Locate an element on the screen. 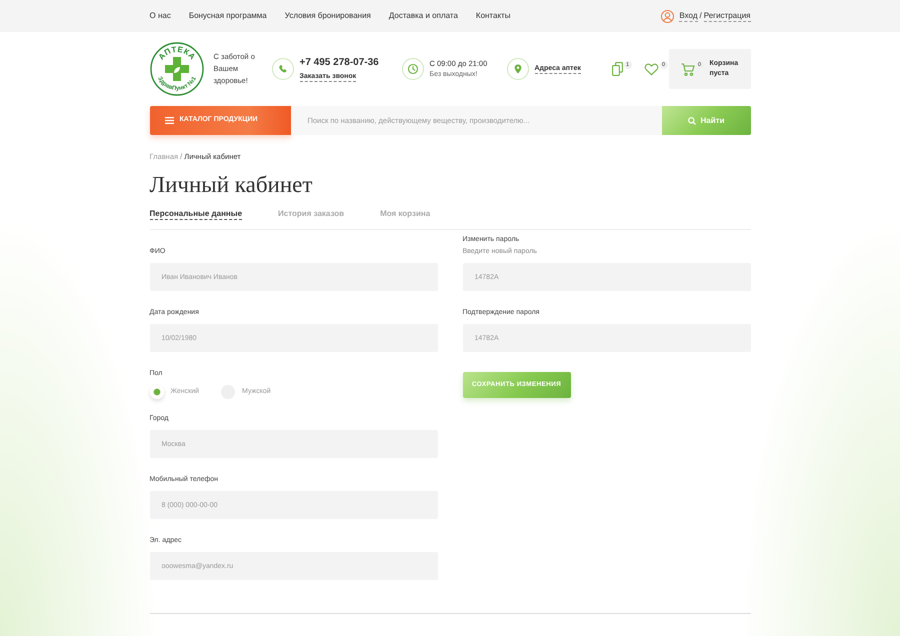  tab: История заказов is located at coordinates (311, 214).